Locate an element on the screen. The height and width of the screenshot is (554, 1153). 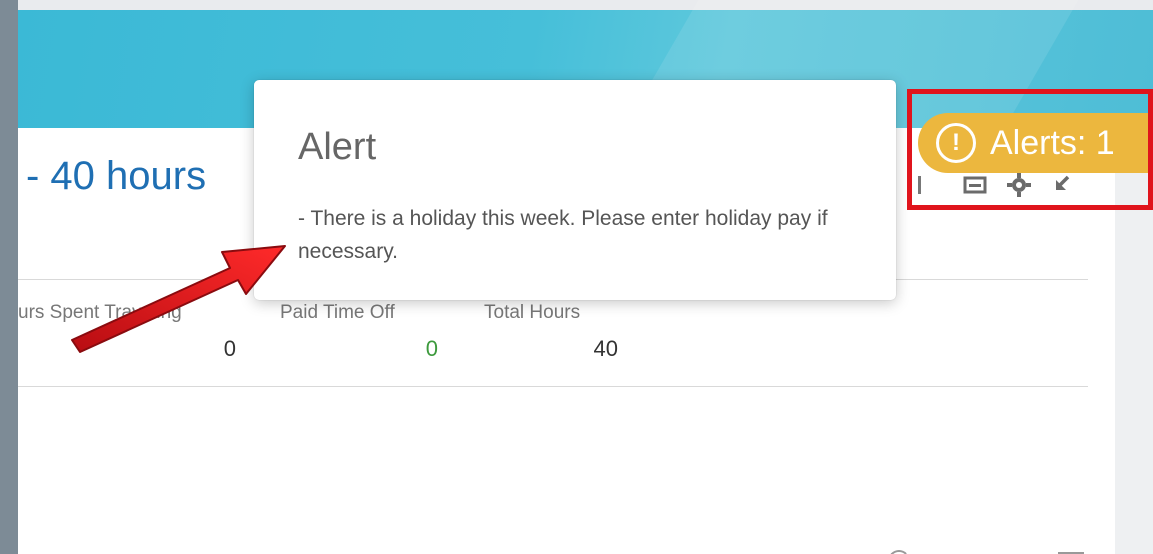
left-window-edge is located at coordinates (9, 277).